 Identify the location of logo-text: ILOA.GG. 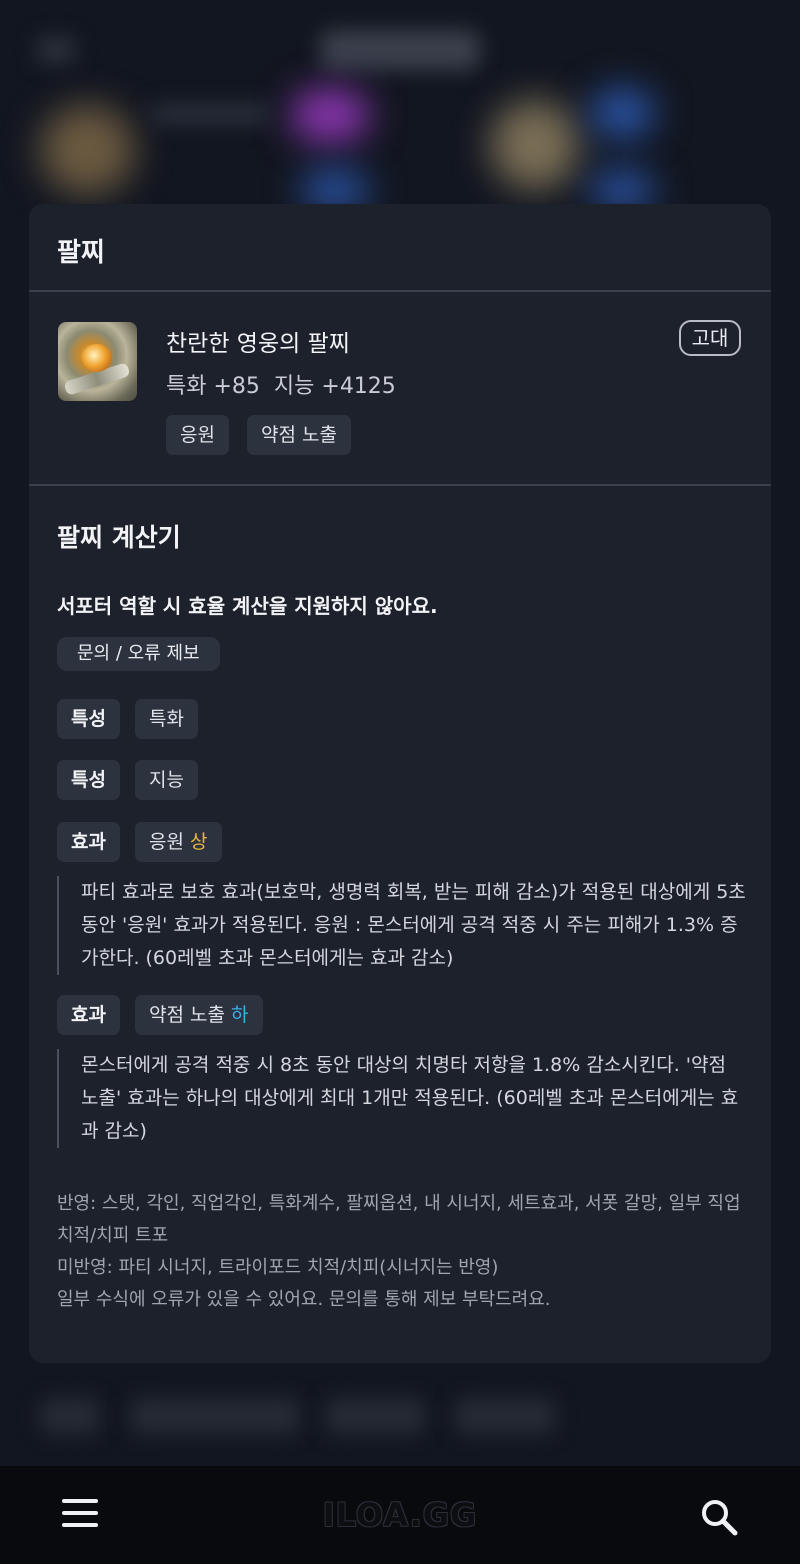
(400, 1515).